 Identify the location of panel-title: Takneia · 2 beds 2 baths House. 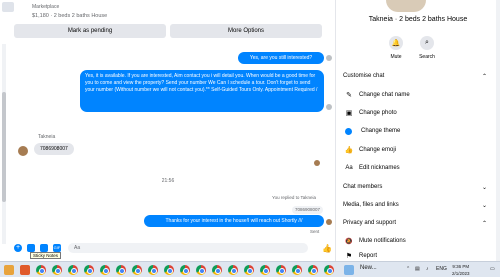
(418, 19).